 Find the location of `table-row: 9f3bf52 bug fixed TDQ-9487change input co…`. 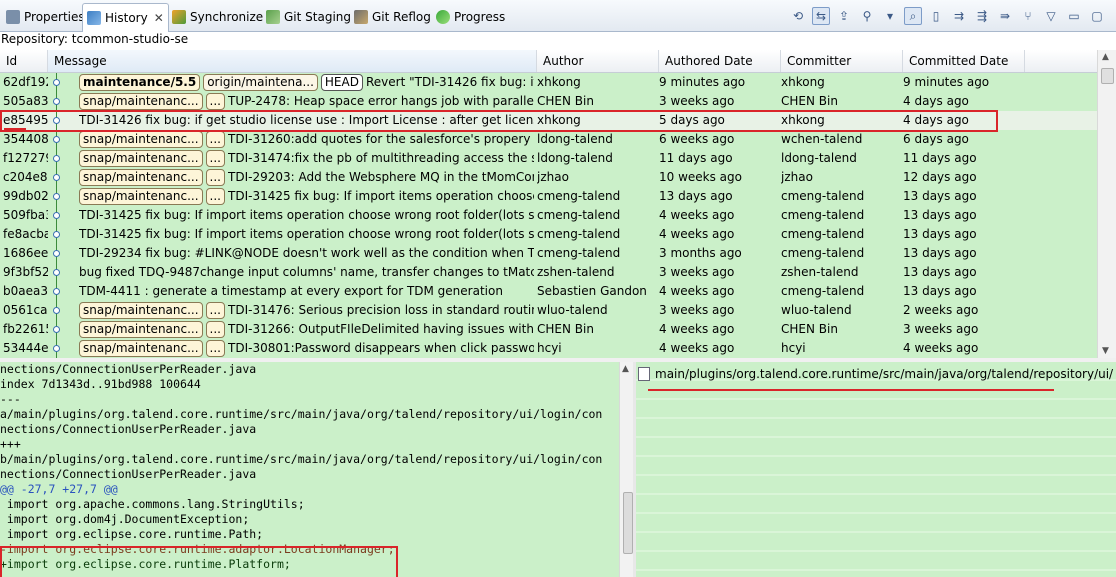

table-row: 9f3bf52 bug fixed TDQ-9487change input co… is located at coordinates (548, 272).